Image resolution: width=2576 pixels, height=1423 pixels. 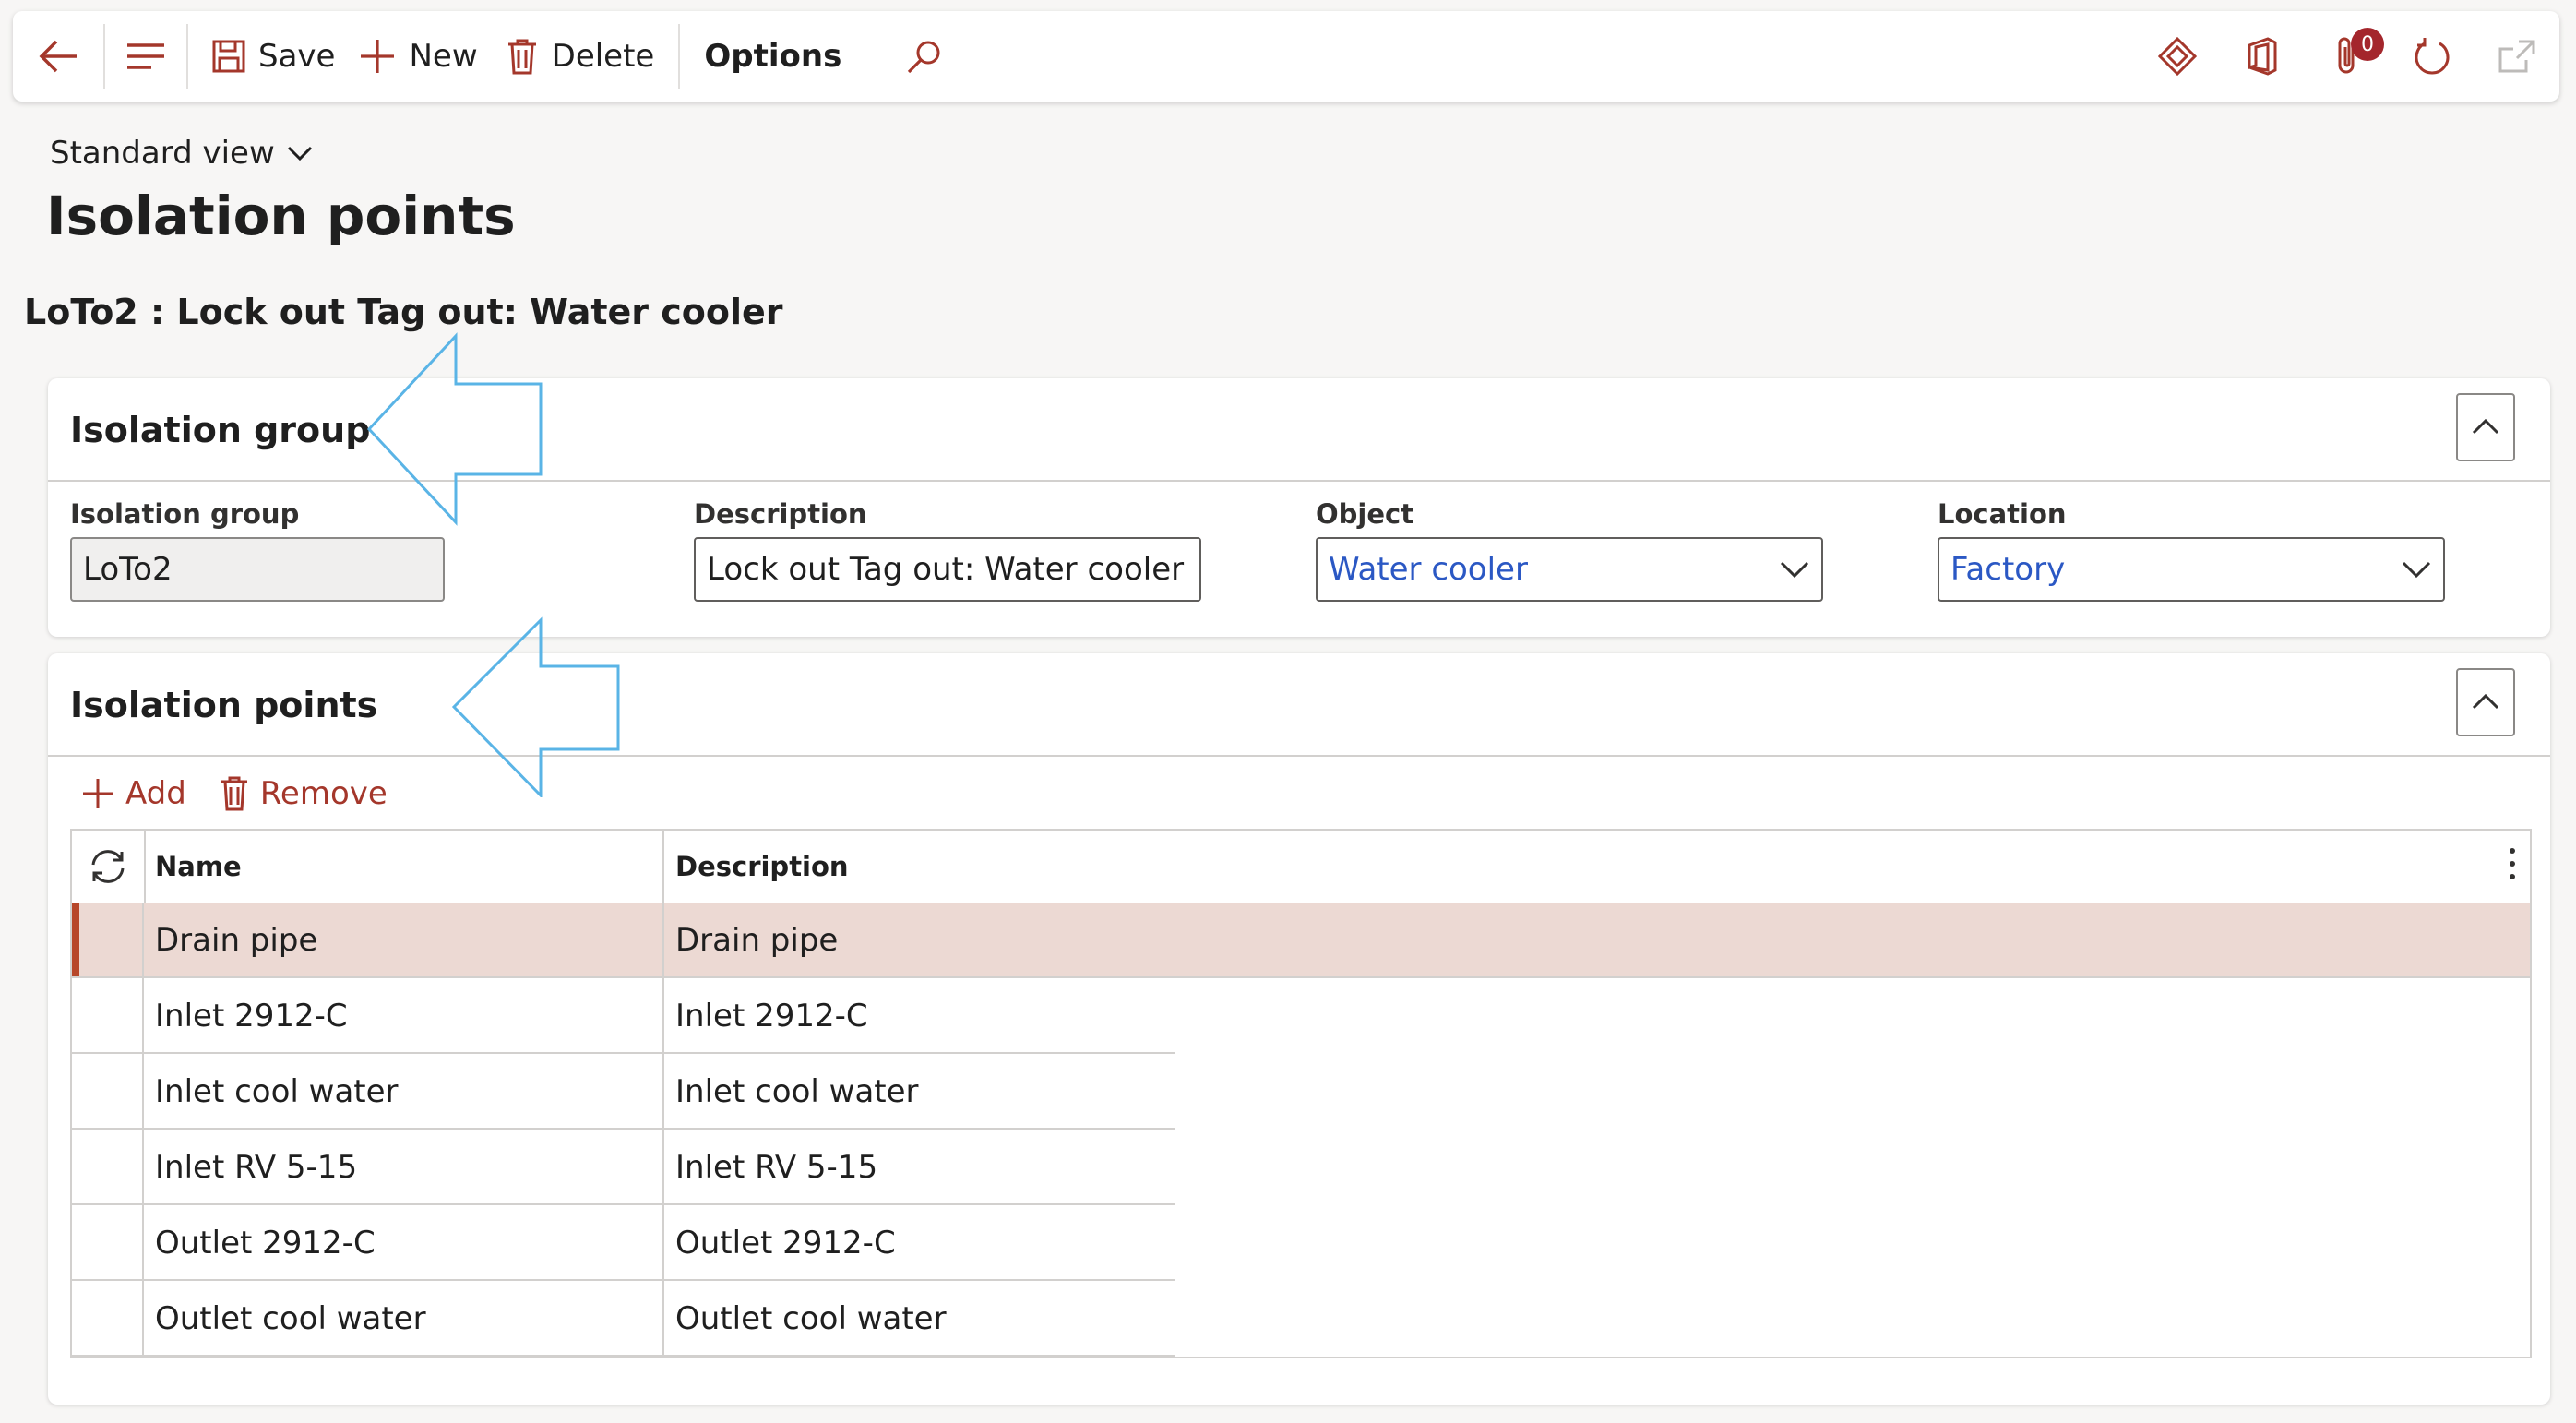 I want to click on name-cell: Drain pipe, so click(x=404, y=940).